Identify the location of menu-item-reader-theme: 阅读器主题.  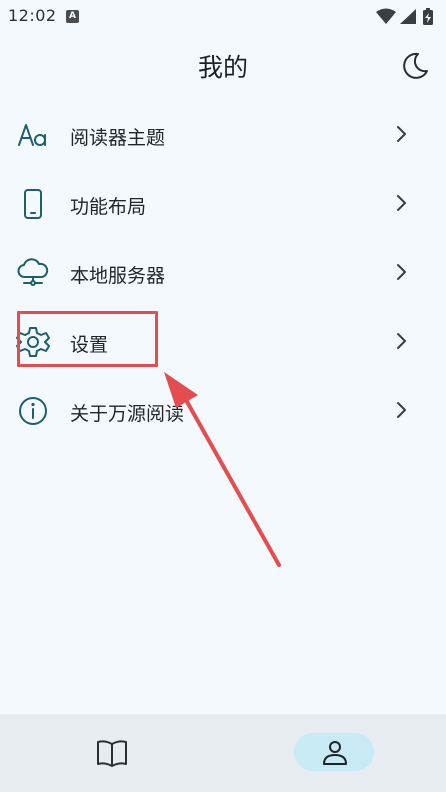
(223, 134).